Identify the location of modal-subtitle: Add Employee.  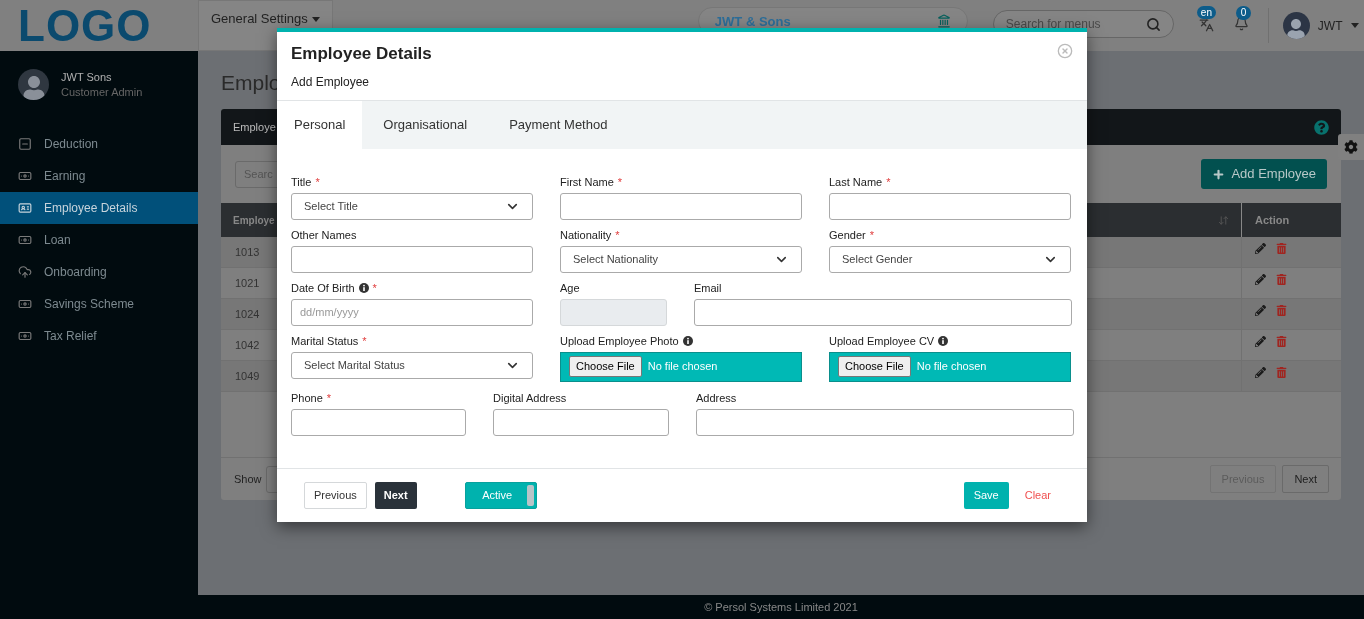
(331, 82).